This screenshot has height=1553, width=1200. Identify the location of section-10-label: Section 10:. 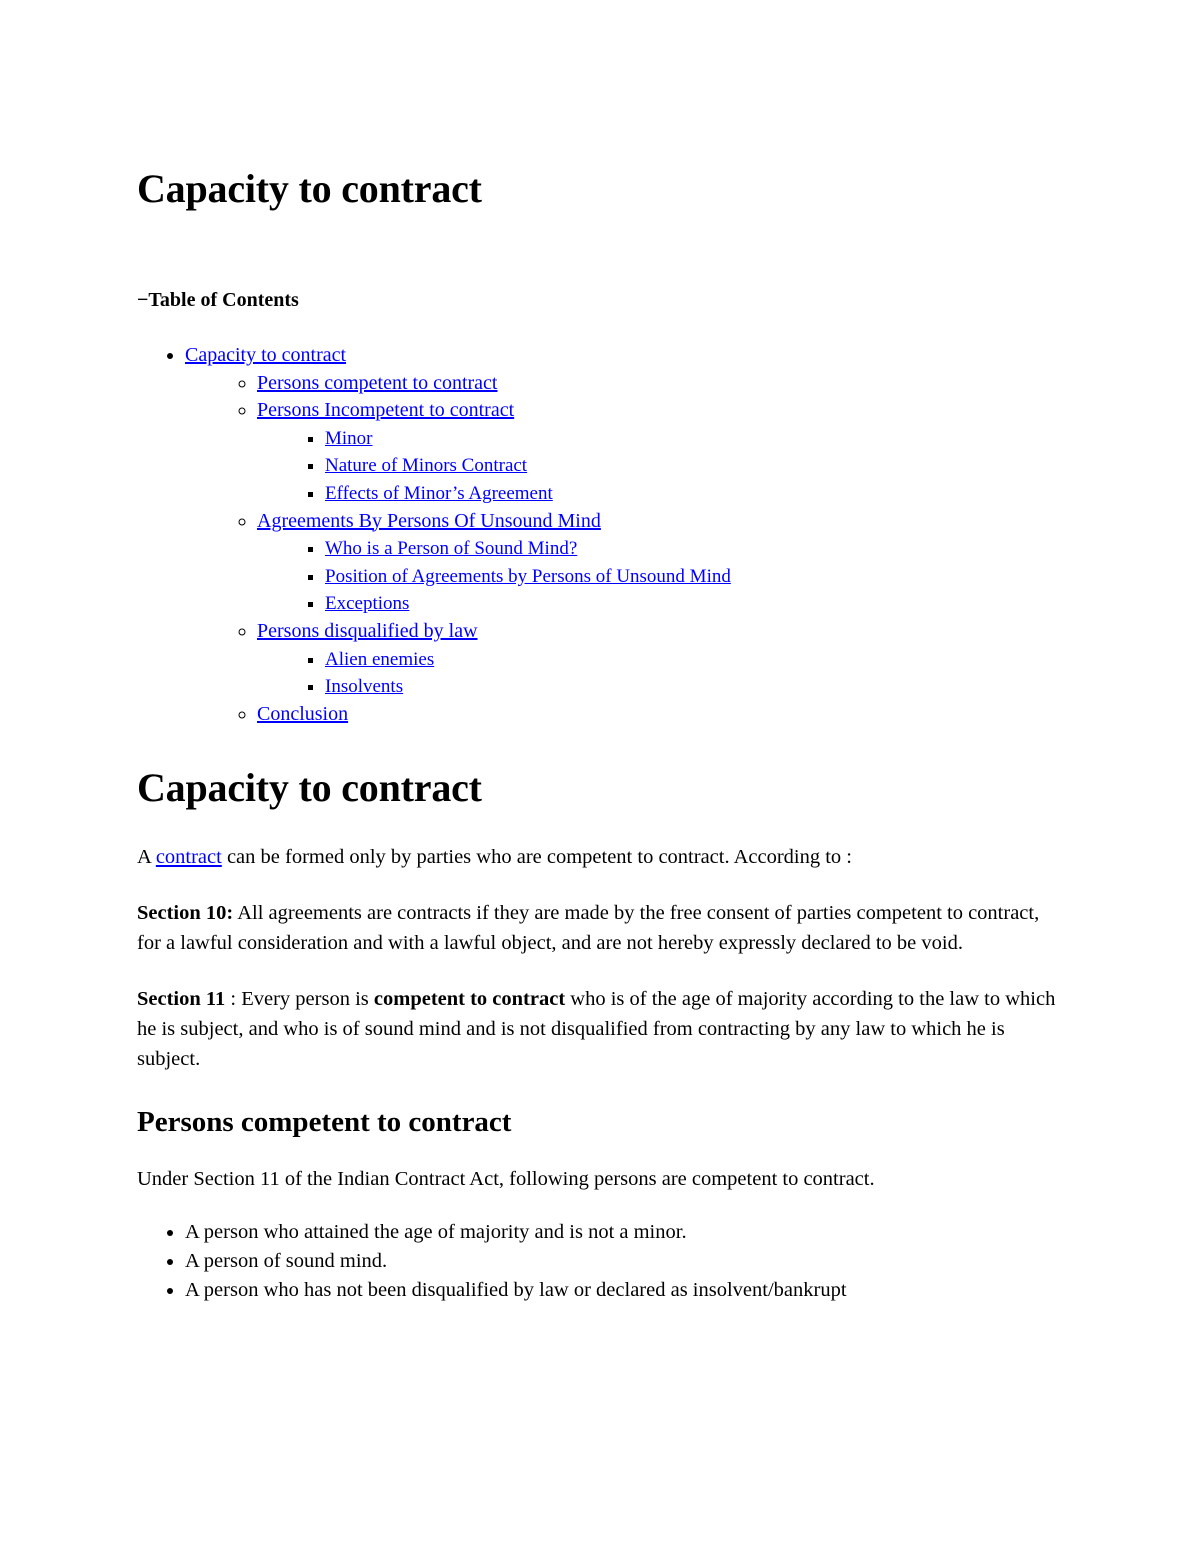
(185, 913).